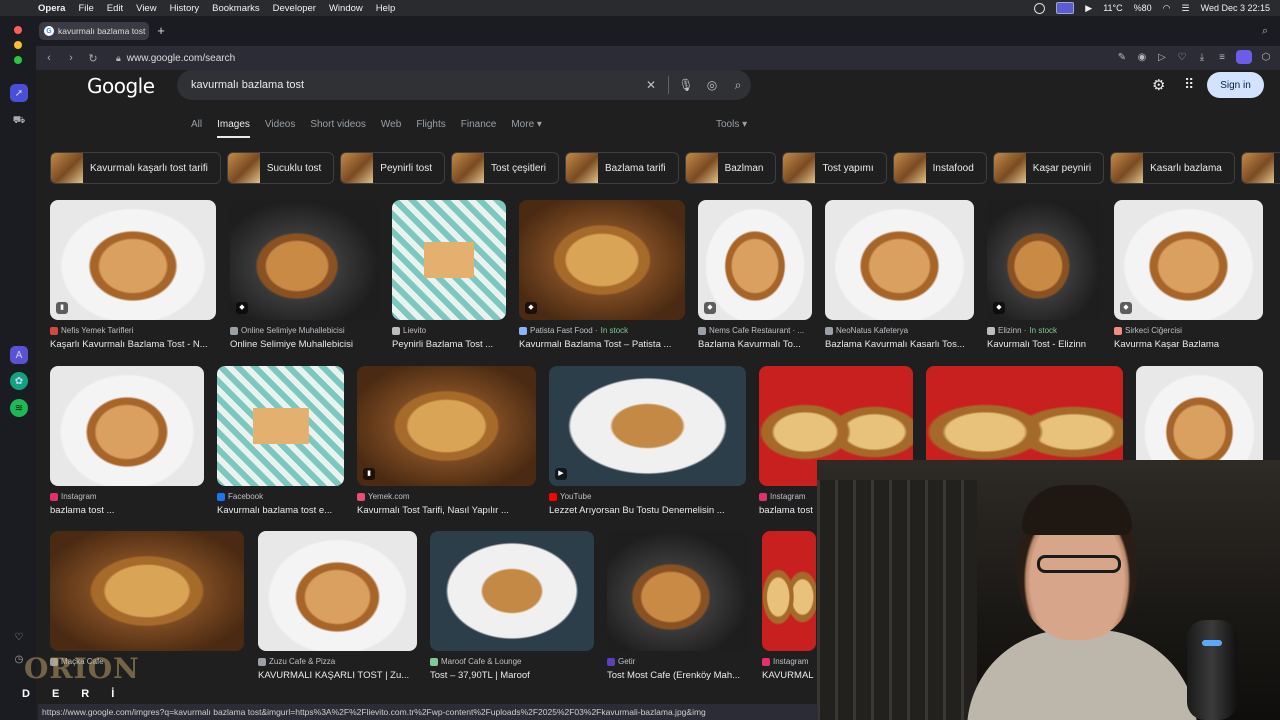  I want to click on tab-more: More ▾, so click(526, 128).